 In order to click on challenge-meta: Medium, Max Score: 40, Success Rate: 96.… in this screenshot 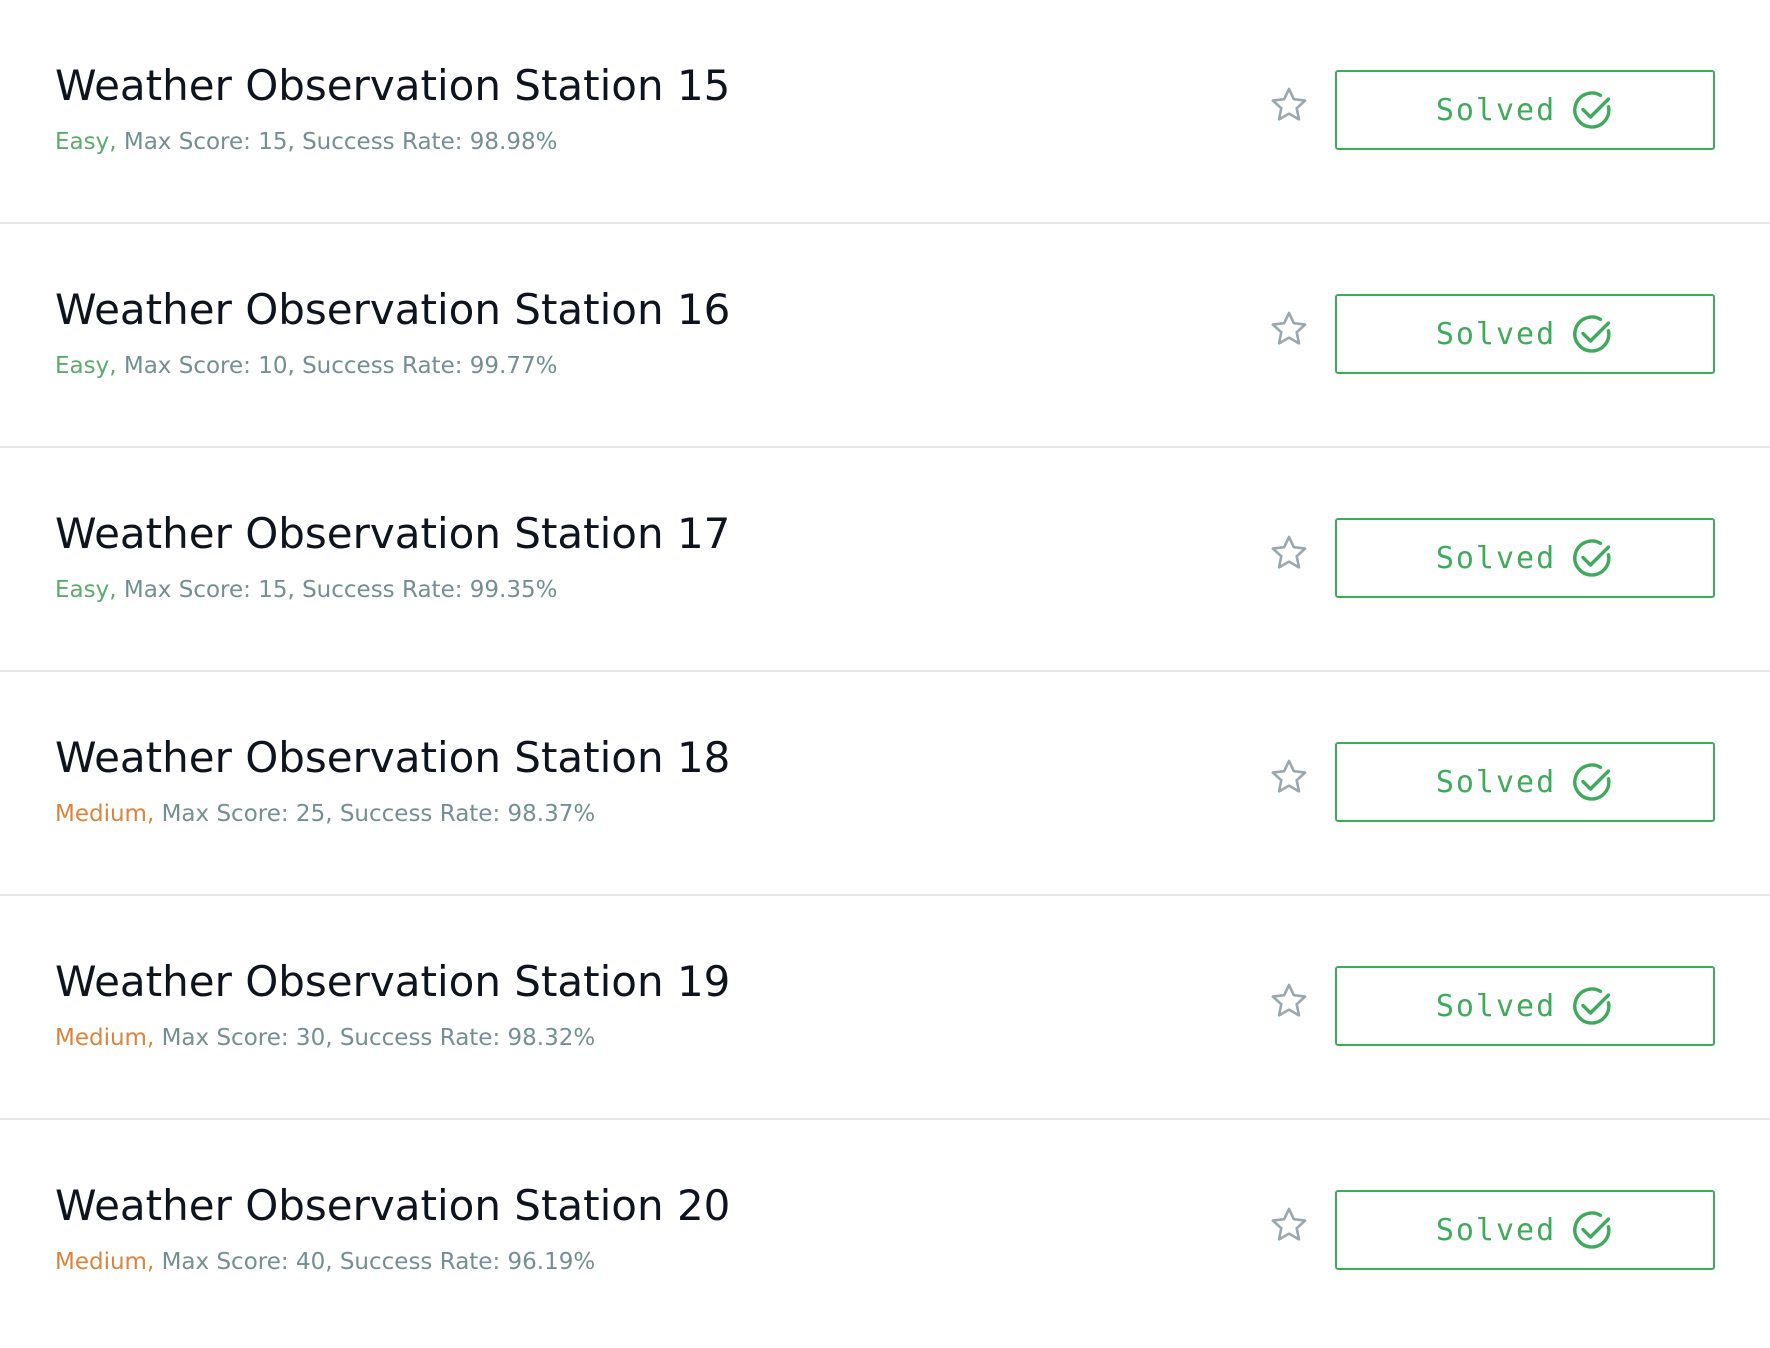, I will do `click(325, 1262)`.